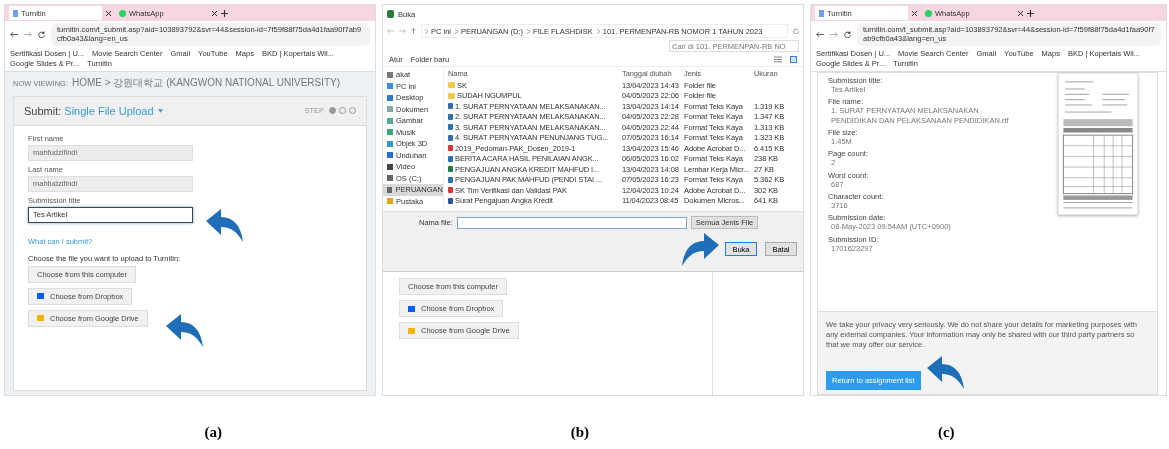  Describe the element at coordinates (413, 31) in the screenshot. I see `up-arrow-icon` at that location.